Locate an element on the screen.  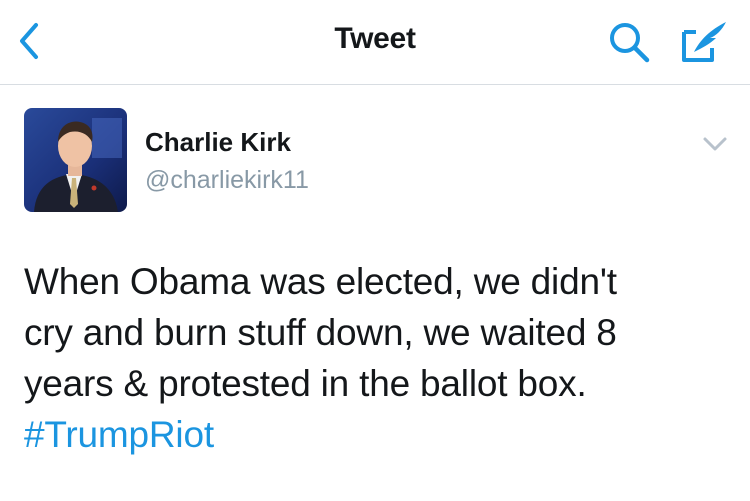
profile-photo is located at coordinates (75, 160).